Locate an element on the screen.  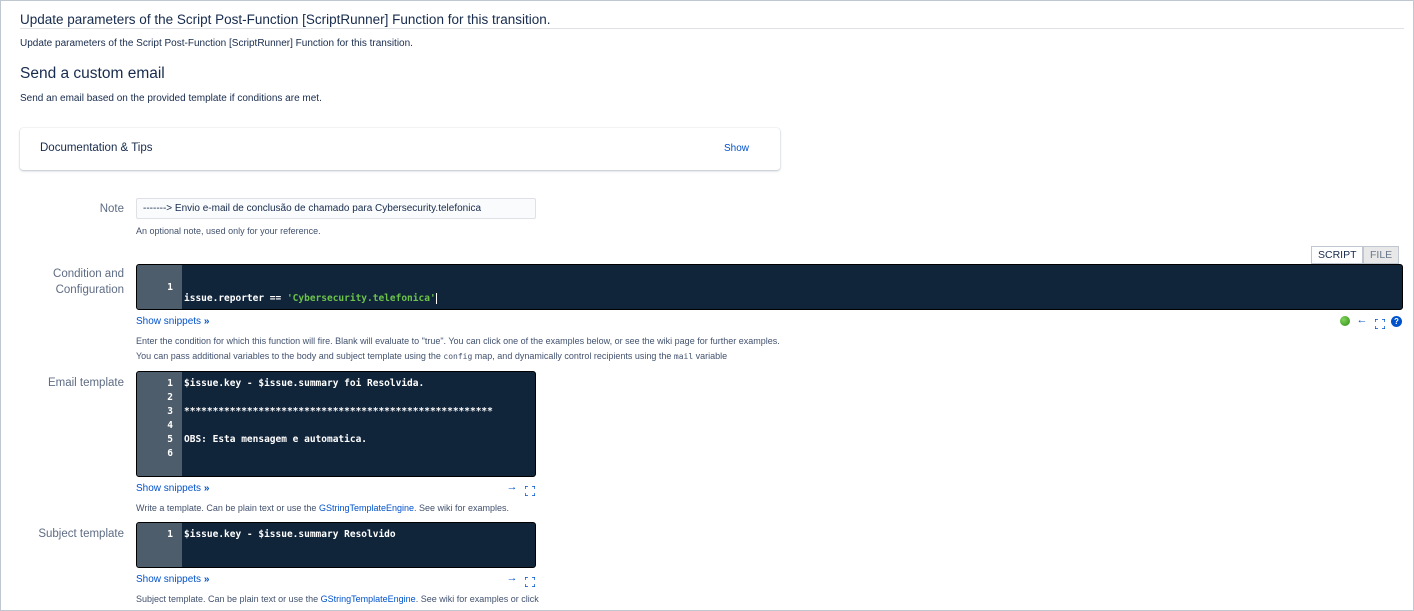
subject-show-snippets: Show snippets » is located at coordinates (172, 579).